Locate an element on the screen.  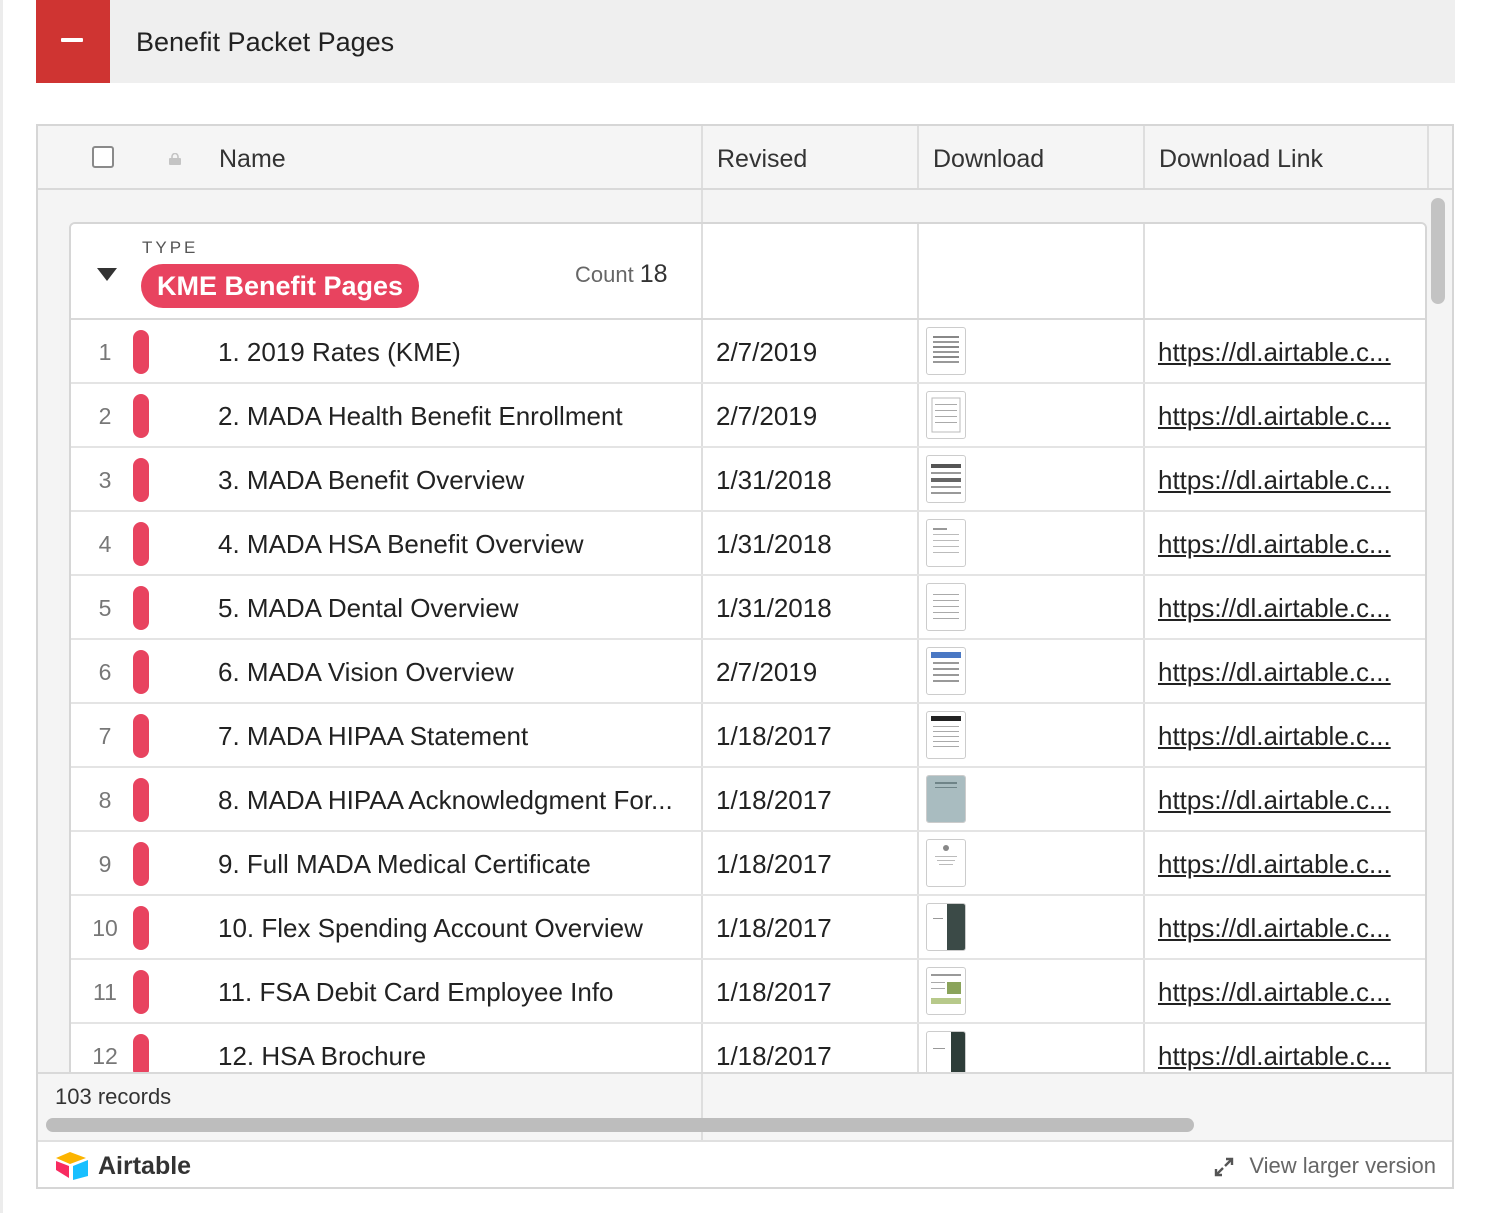
count-label: Count is located at coordinates (604, 274).